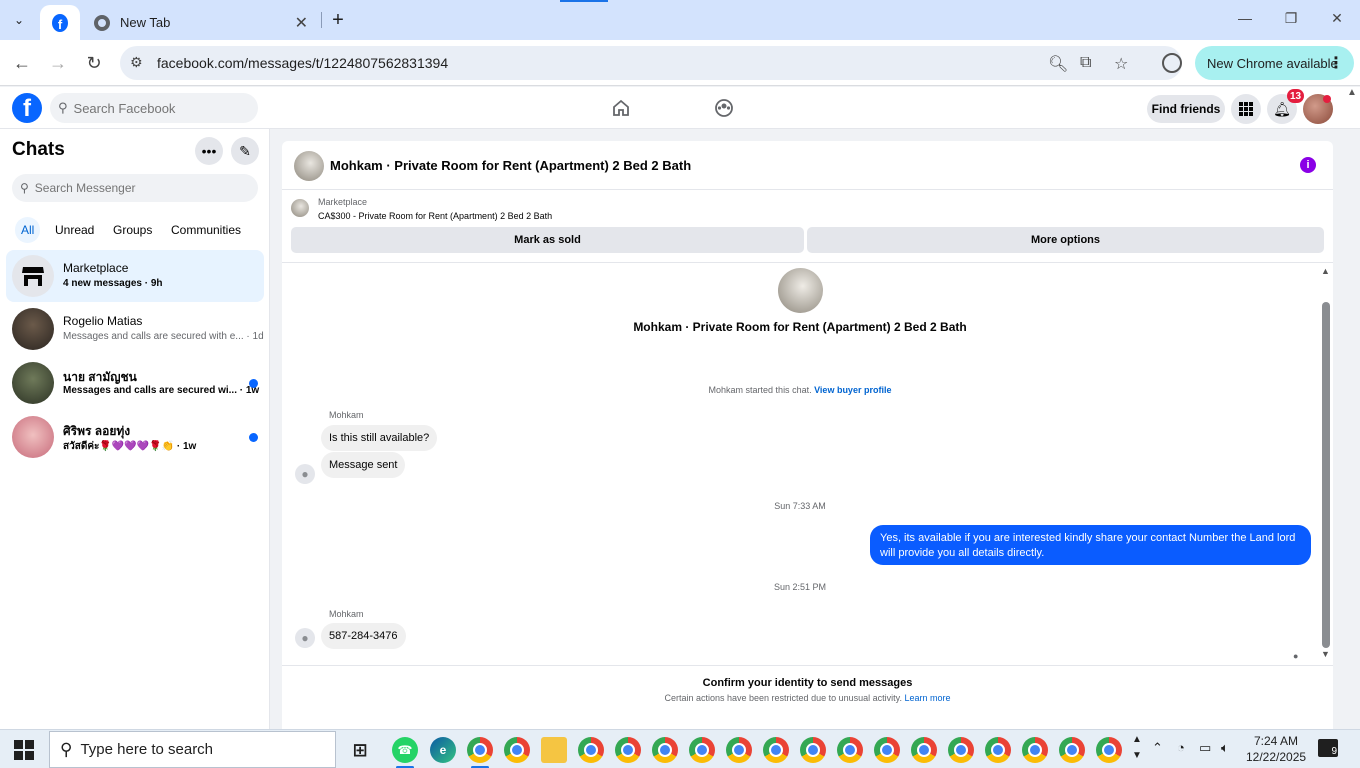 This screenshot has width=1360, height=768. Describe the element at coordinates (209, 151) in the screenshot. I see `more-options-icon: •••` at that location.